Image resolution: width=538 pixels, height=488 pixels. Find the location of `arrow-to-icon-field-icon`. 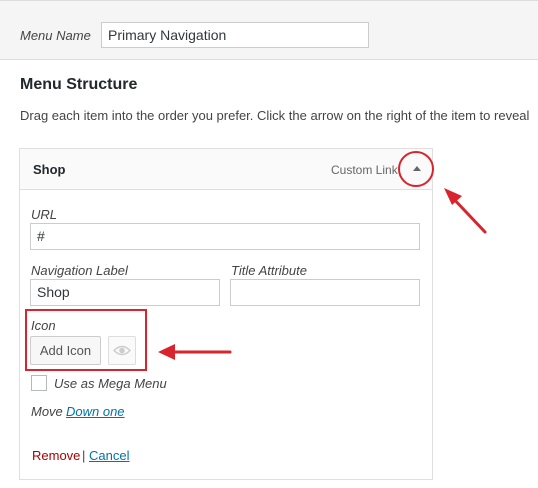

arrow-to-icon-field-icon is located at coordinates (195, 352).